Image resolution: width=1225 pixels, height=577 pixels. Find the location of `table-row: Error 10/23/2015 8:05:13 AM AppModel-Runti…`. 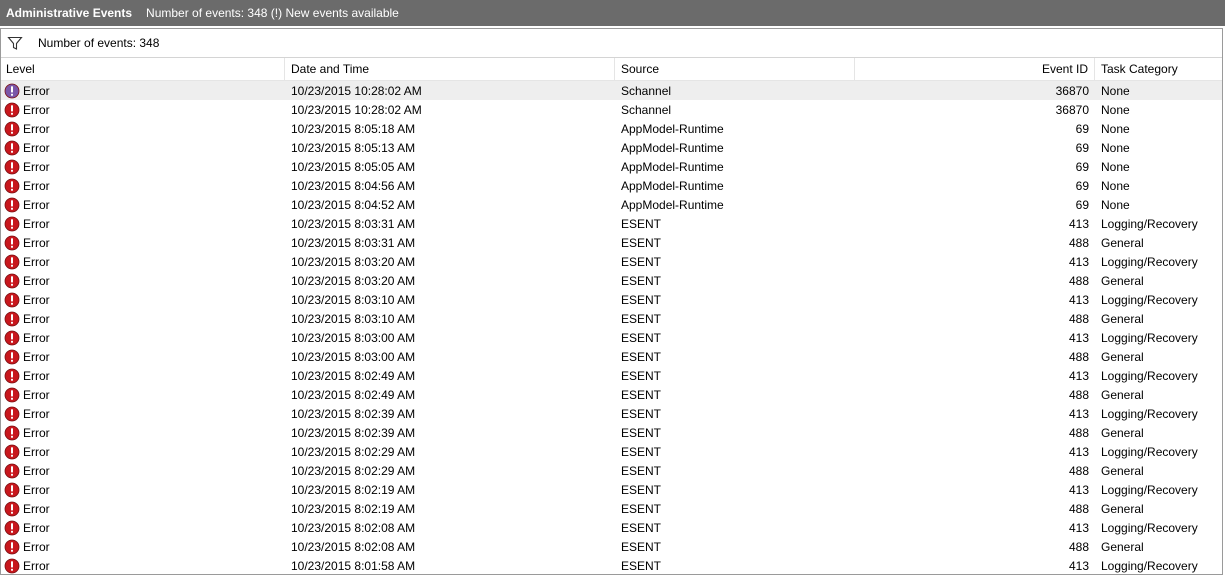

table-row: Error 10/23/2015 8:05:13 AM AppModel-Runti… is located at coordinates (611, 147).